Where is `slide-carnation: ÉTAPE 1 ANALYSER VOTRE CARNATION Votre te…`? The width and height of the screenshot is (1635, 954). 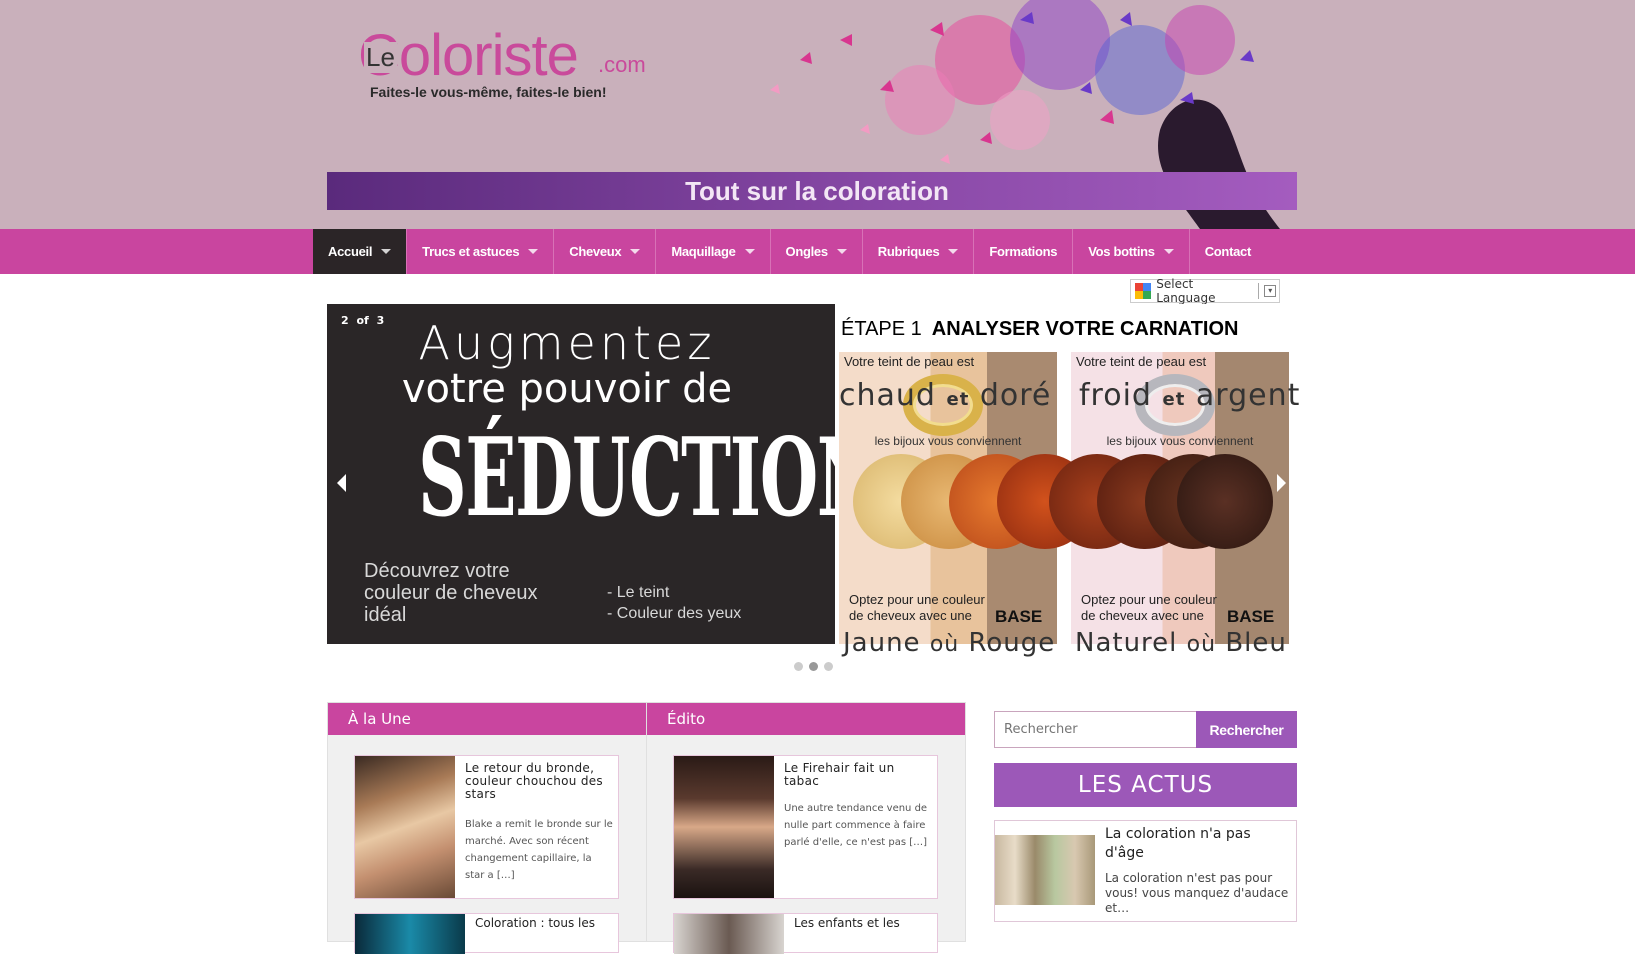
slide-carnation: ÉTAPE 1 ANALYSER VOTRE CARNATION Votre te… is located at coordinates (1069, 481).